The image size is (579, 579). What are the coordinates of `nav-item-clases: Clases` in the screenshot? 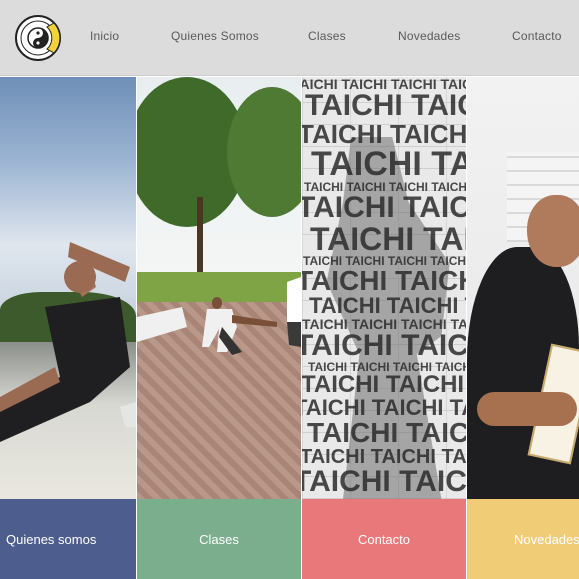 It's located at (327, 36).